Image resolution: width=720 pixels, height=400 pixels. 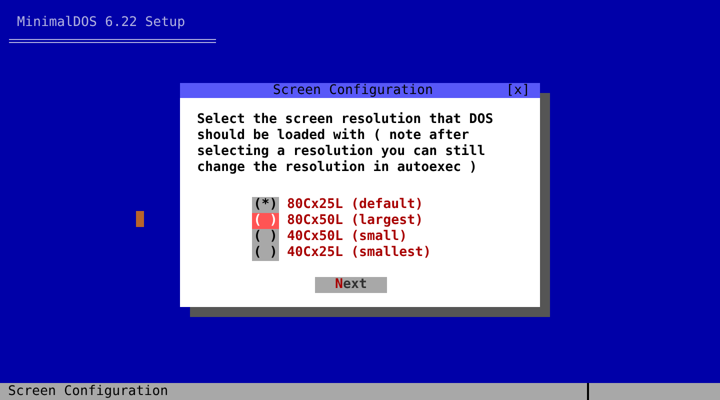 What do you see at coordinates (347, 237) in the screenshot?
I see `option-label: 40Cx50L (small)` at bounding box center [347, 237].